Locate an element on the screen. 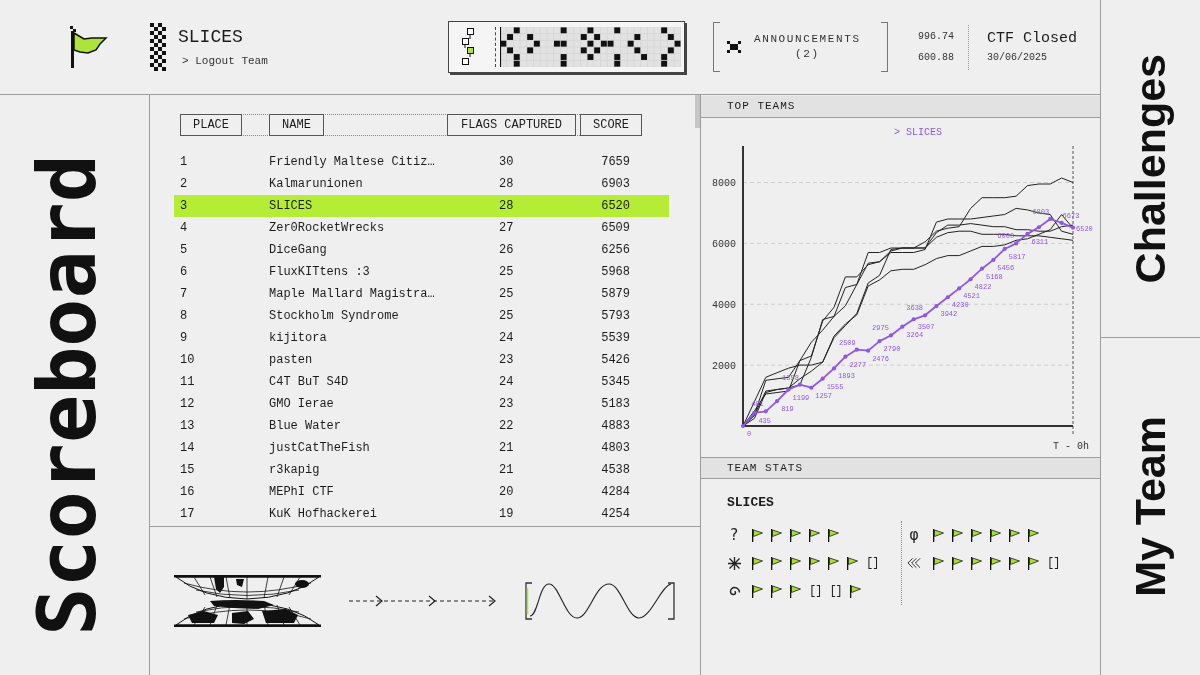 Image resolution: width=1200 pixels, height=675 pixels. table-cell-text: MEPhI CTF is located at coordinates (301, 492).